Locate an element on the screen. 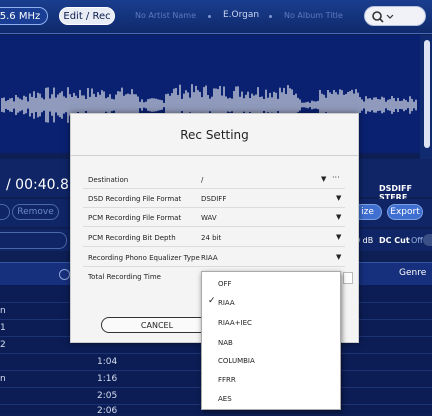 This screenshot has height=416, width=432. menu-item-riaa-iec: RIAA+IEC is located at coordinates (235, 323).